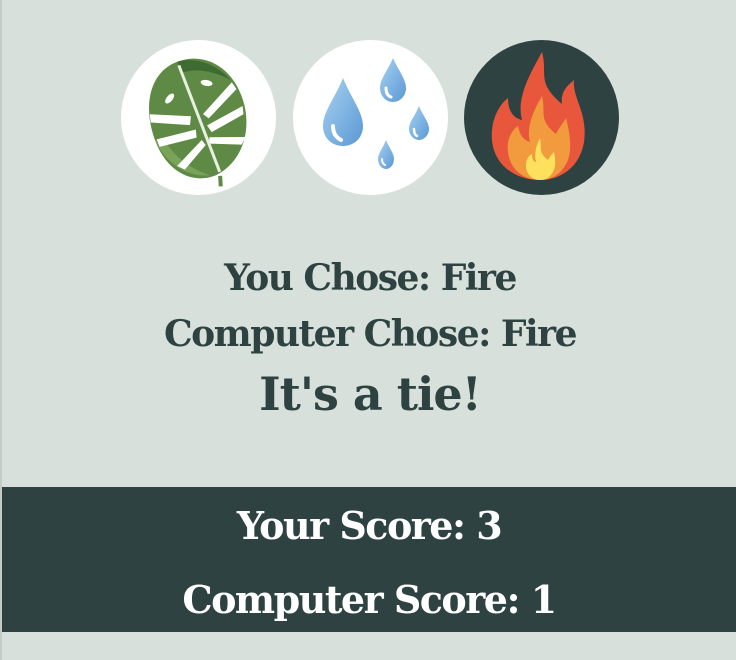 This screenshot has height=660, width=736. Describe the element at coordinates (369, 525) in the screenshot. I see `user-score: Your Score: 3` at that location.